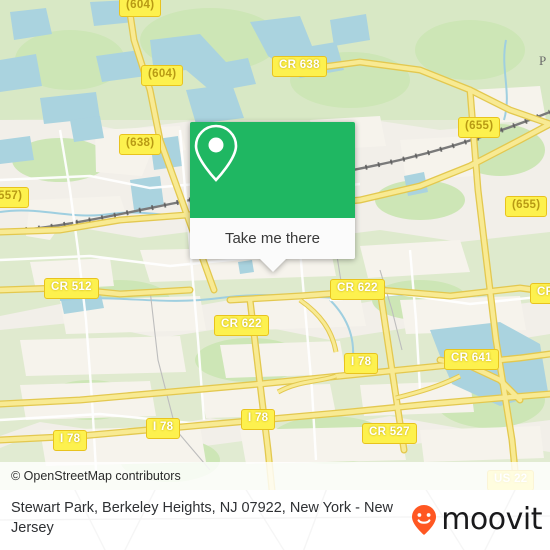 This screenshot has width=550, height=550. I want to click on place-label: P, so click(543, 60).